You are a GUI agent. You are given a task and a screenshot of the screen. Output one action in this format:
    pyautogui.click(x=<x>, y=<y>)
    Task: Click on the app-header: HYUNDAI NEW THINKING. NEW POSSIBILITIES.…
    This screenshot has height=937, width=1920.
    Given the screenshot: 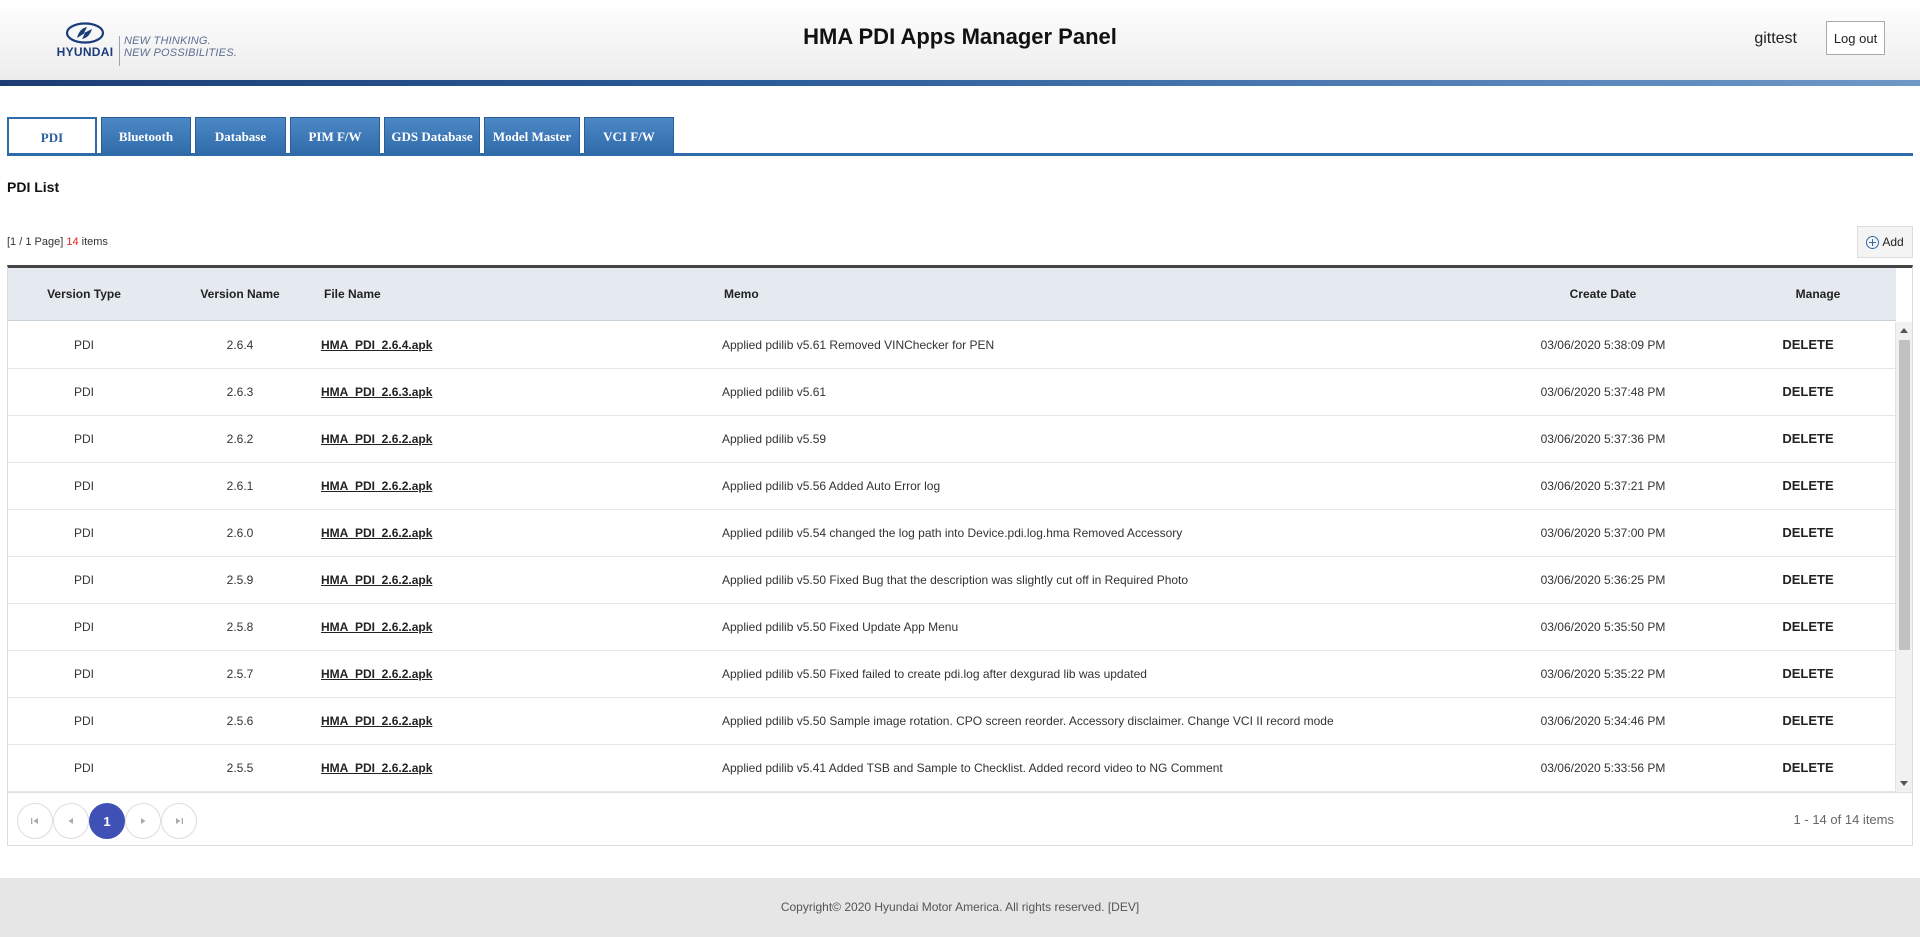 What is the action you would take?
    pyautogui.click(x=960, y=40)
    